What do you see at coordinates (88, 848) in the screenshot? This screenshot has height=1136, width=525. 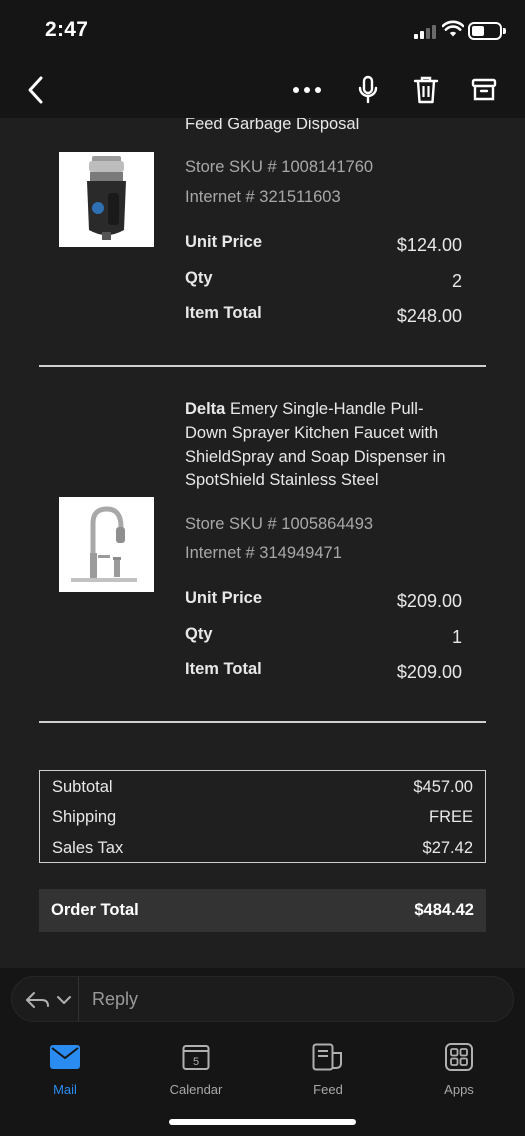 I see `sales-tax-label: Sales Tax` at bounding box center [88, 848].